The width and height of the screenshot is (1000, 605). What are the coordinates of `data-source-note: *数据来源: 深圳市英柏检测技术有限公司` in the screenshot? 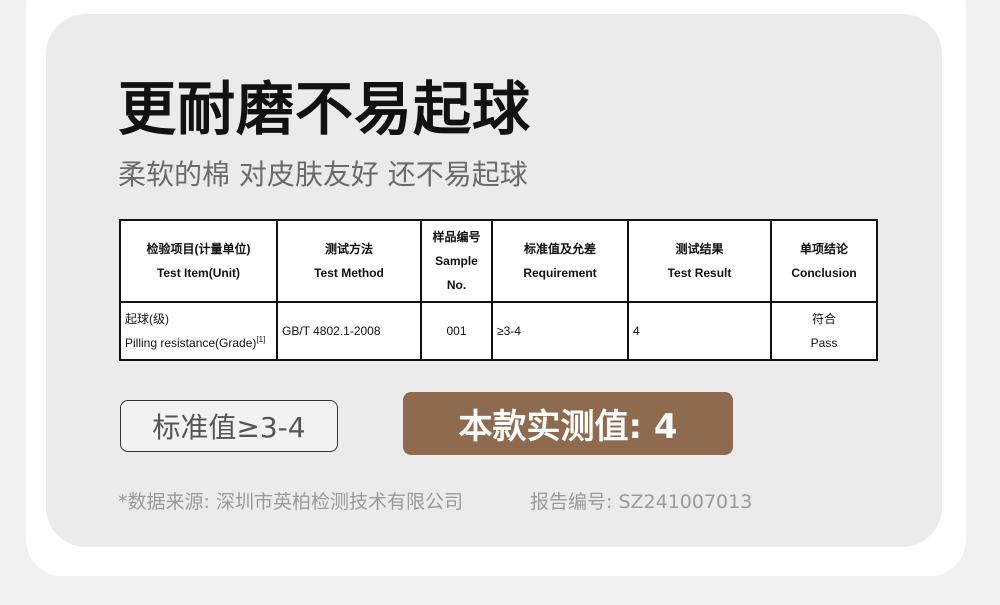 It's located at (290, 502).